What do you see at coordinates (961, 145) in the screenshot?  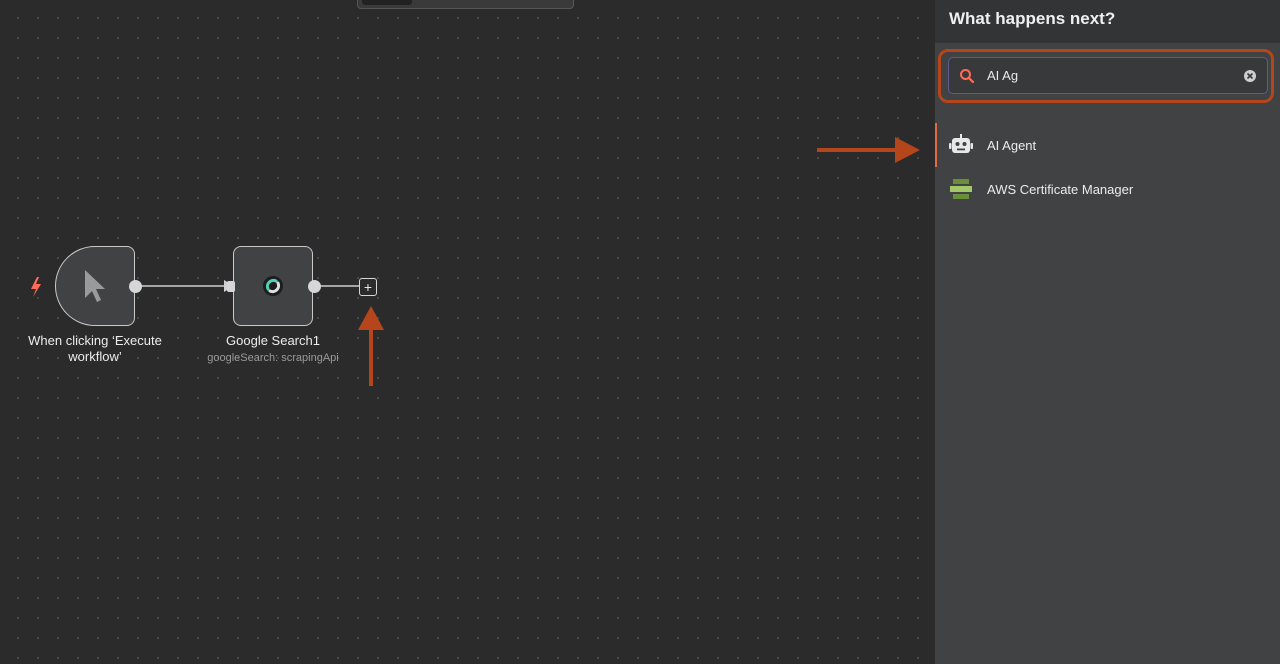 I see `robot-icon` at bounding box center [961, 145].